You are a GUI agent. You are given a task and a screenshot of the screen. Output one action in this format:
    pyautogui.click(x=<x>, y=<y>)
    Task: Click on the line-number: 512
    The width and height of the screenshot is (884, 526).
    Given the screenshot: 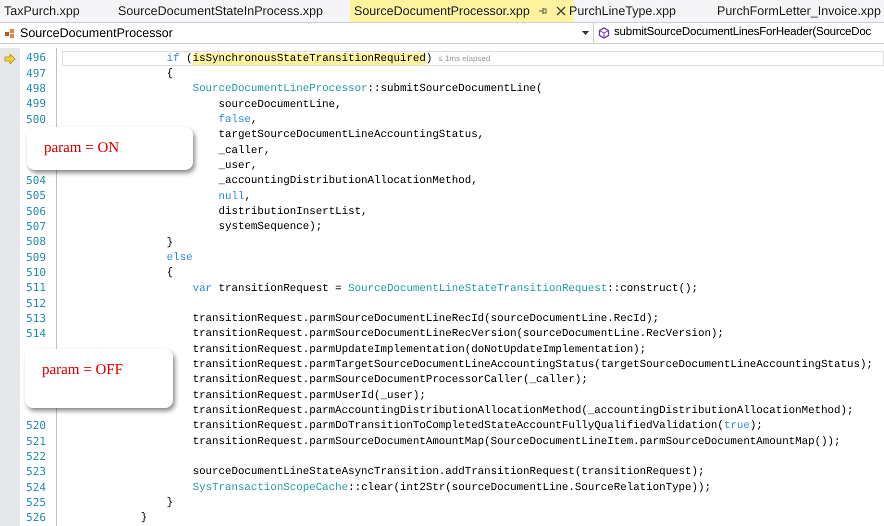 What is the action you would take?
    pyautogui.click(x=36, y=304)
    